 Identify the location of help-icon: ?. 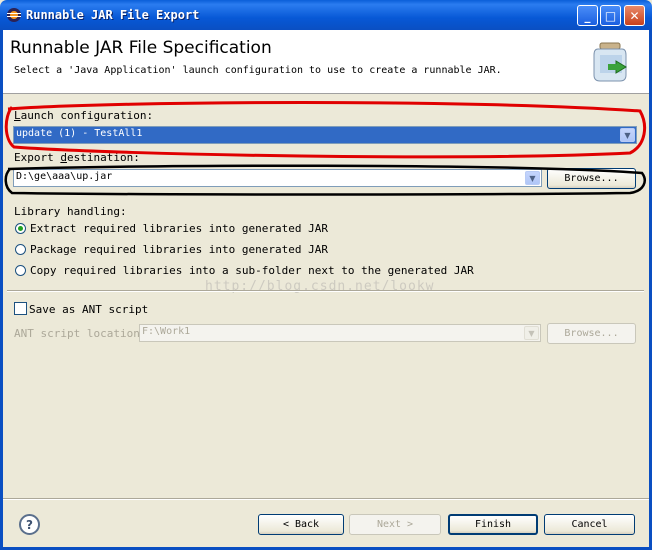
(29, 524).